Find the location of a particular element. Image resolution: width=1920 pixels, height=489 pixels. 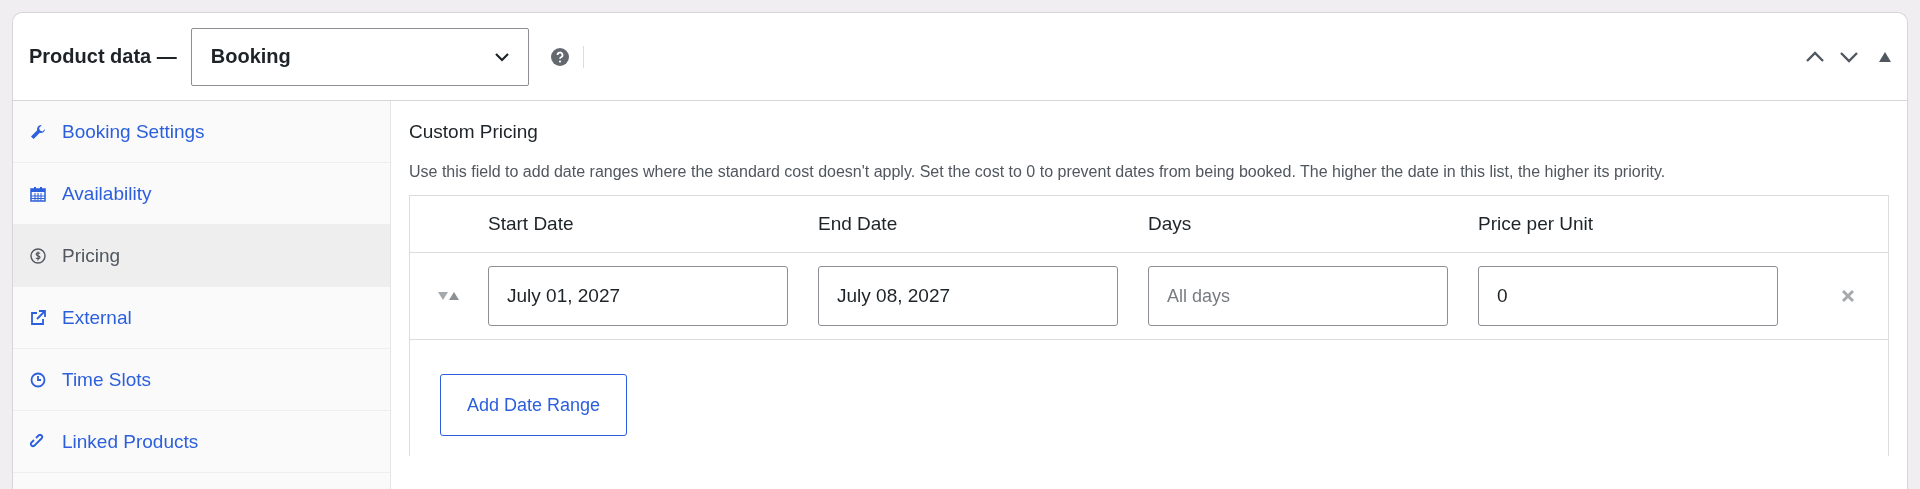

column-header: End Date is located at coordinates (858, 224).